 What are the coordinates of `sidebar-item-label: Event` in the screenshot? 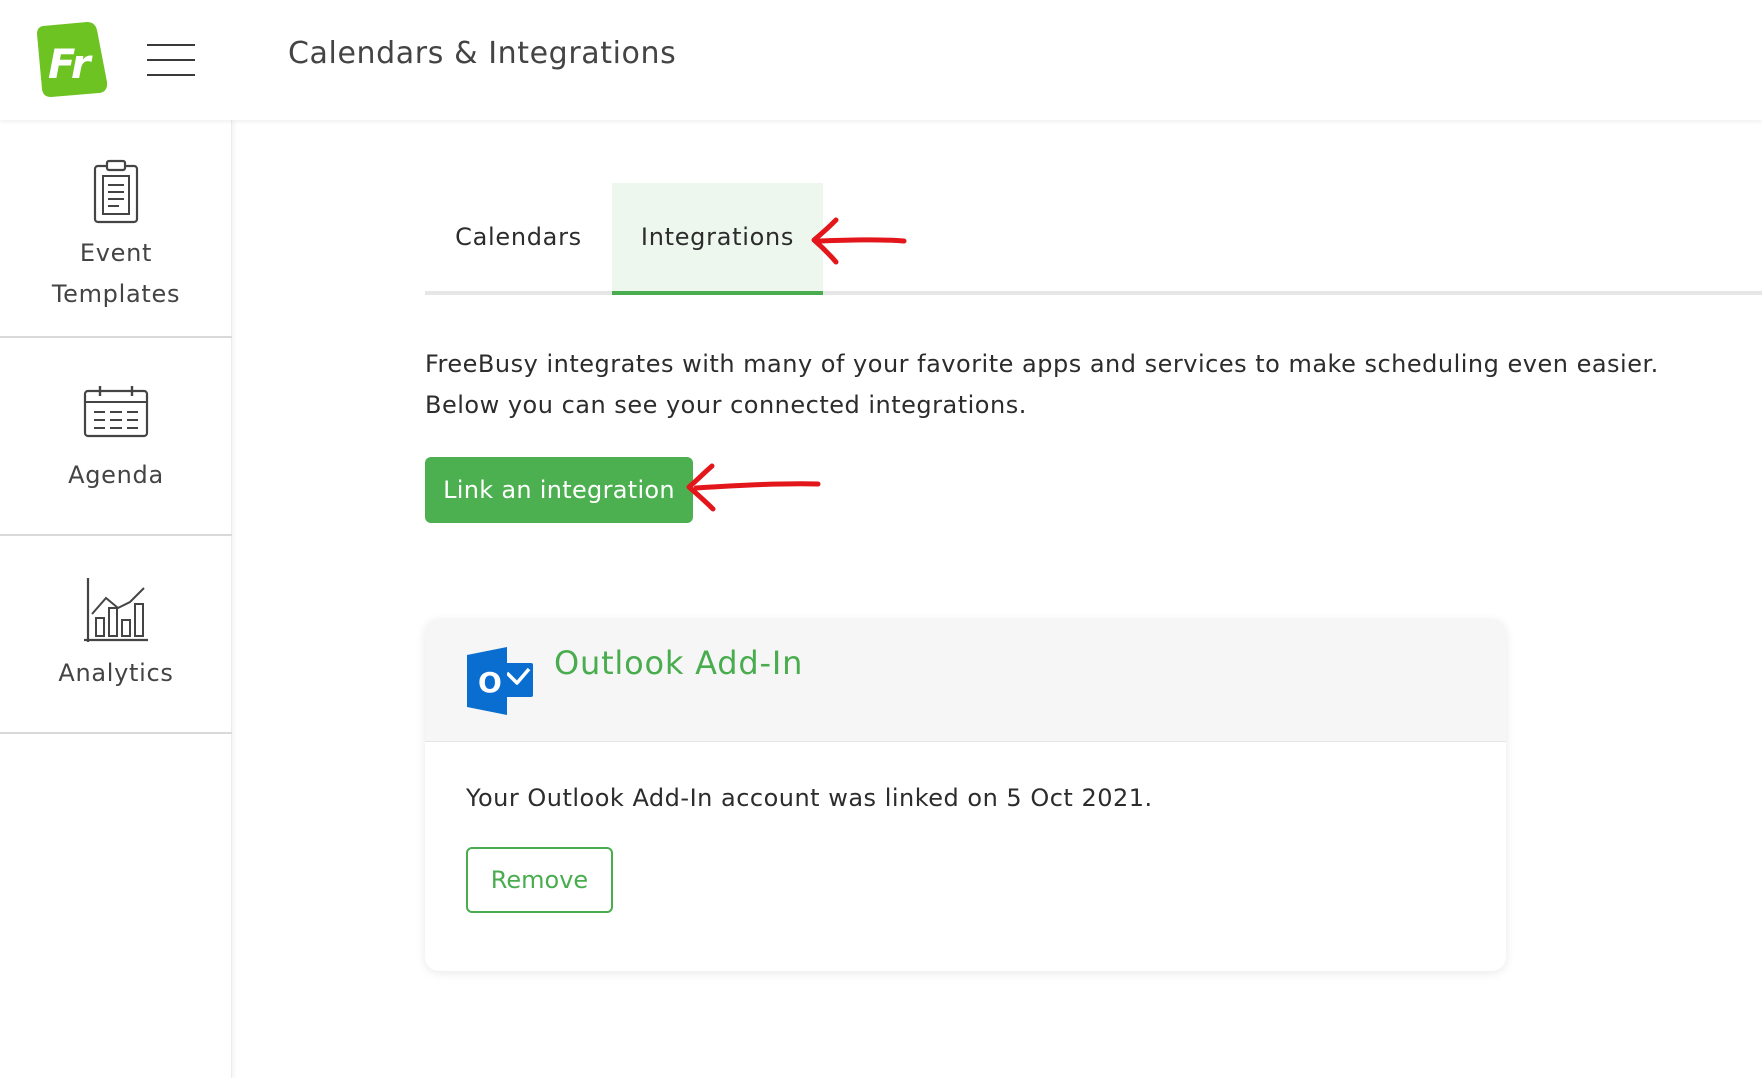 It's located at (116, 253).